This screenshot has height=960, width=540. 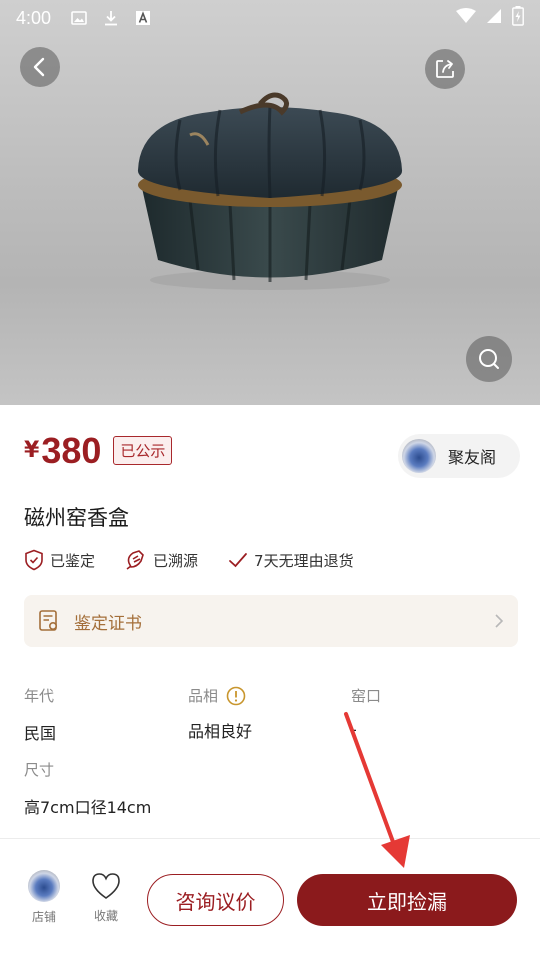 I want to click on back-button, so click(x=40, y=67).